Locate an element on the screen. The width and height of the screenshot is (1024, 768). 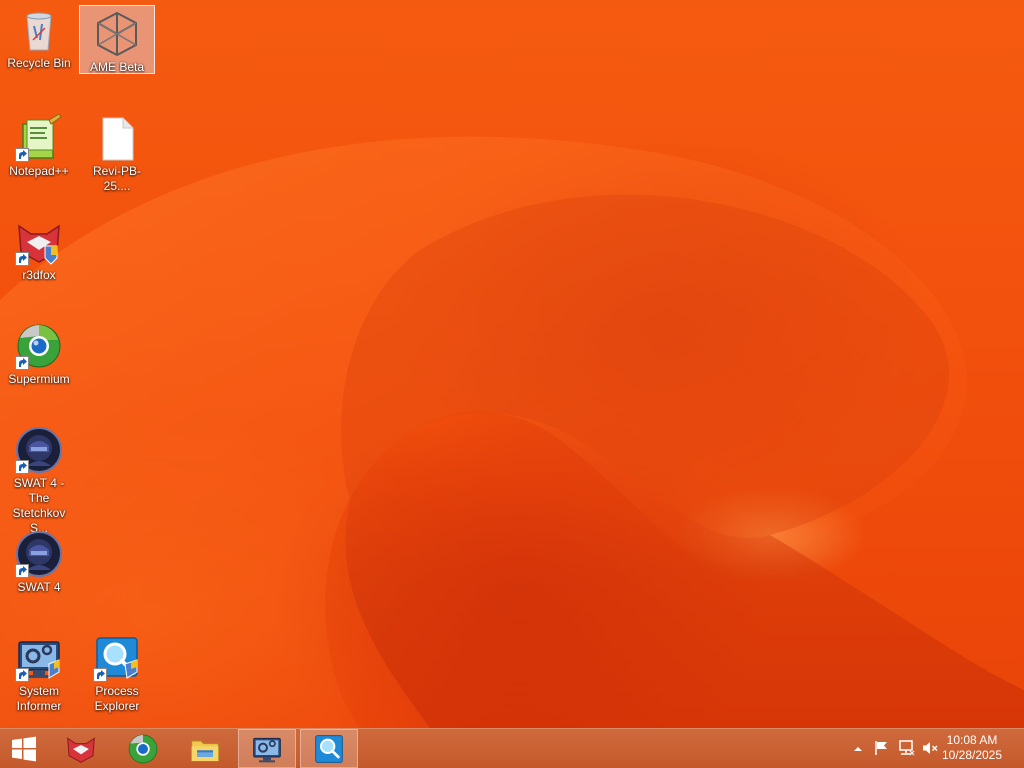
taskbar-clock: 10:08 AM 10/28/2025 is located at coordinates (972, 748).